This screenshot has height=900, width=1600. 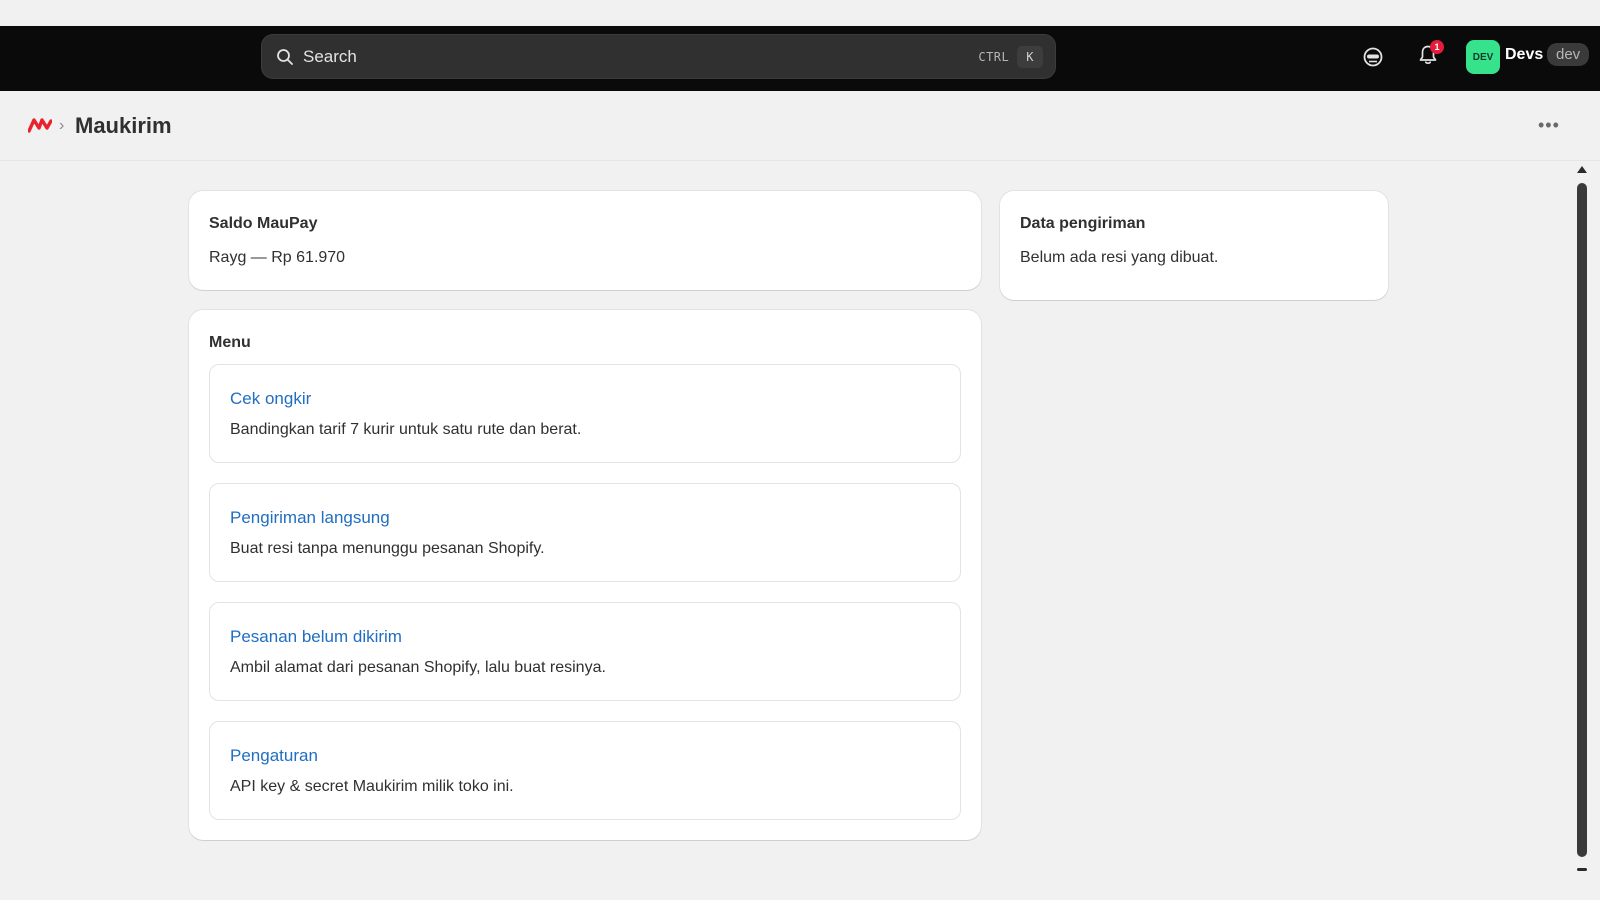 I want to click on menu-item-link: Pesanan belum dikirim, so click(x=316, y=637).